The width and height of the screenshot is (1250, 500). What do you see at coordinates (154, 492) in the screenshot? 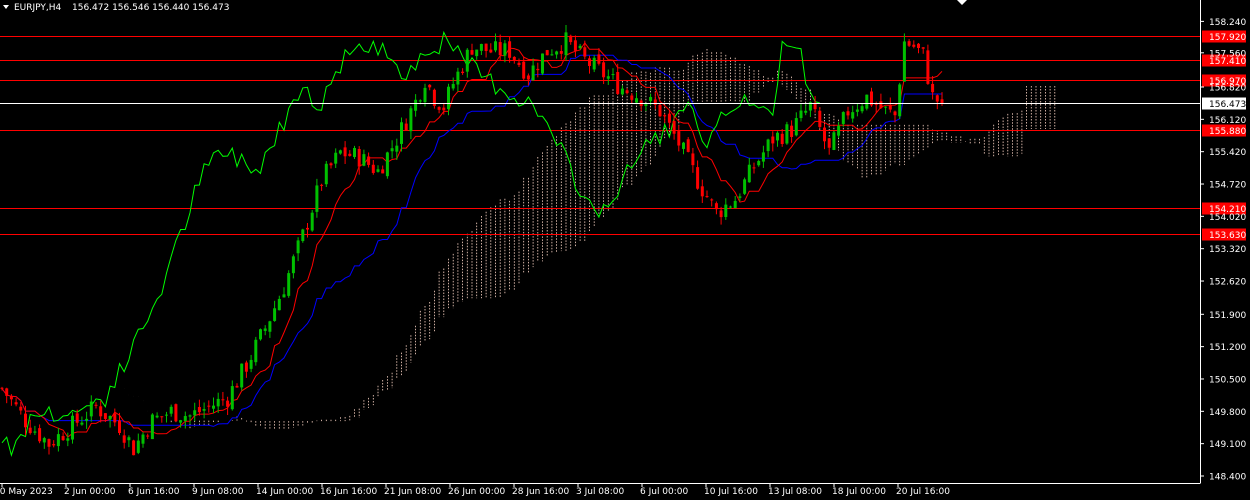
I see `time-tick-label: 6 Jun 16:00` at bounding box center [154, 492].